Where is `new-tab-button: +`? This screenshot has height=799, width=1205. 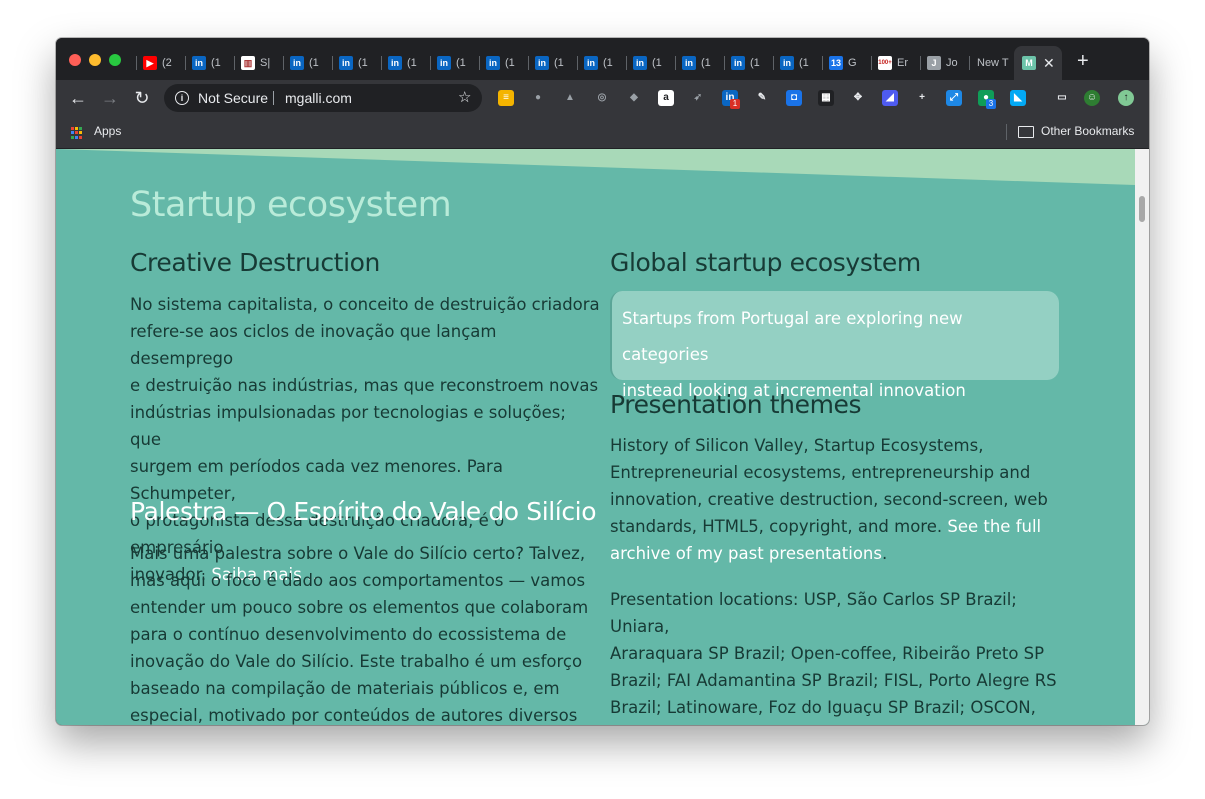 new-tab-button: + is located at coordinates (1083, 61).